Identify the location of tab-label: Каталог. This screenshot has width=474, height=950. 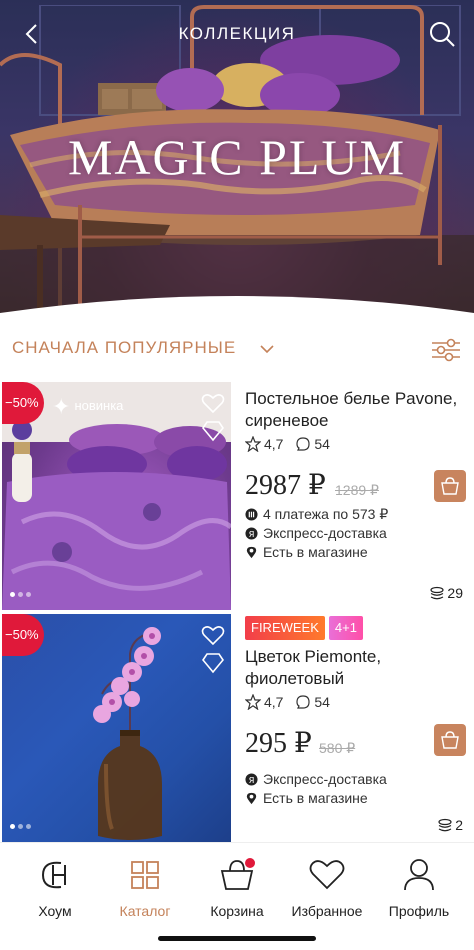
(145, 911).